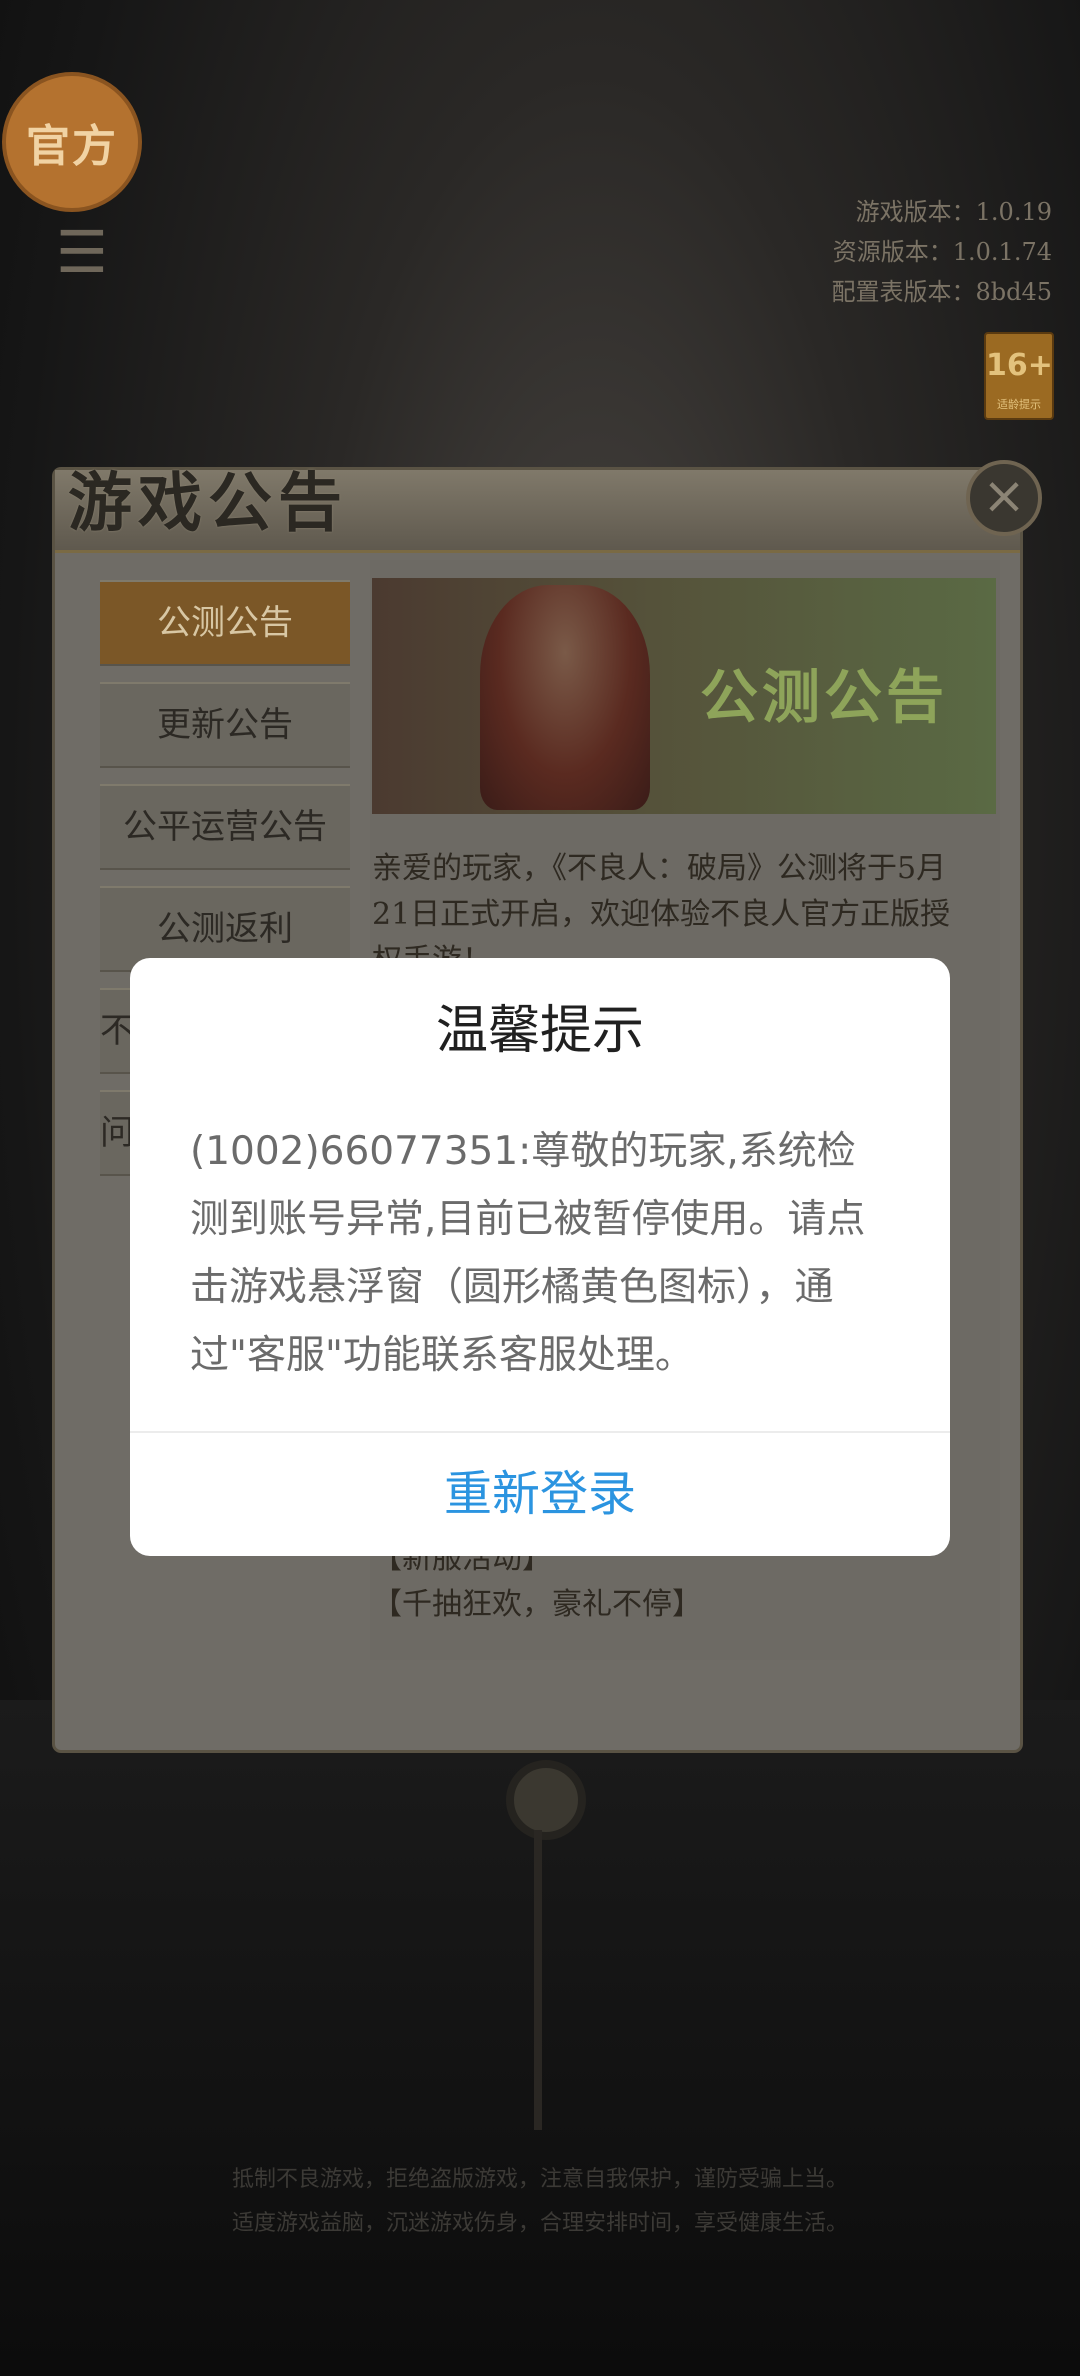 The width and height of the screenshot is (1080, 2376). I want to click on version-info: 游戏版本：1.0.19 资源版本：1.0.1.74 配置表版本：8bd45, so click(941, 252).